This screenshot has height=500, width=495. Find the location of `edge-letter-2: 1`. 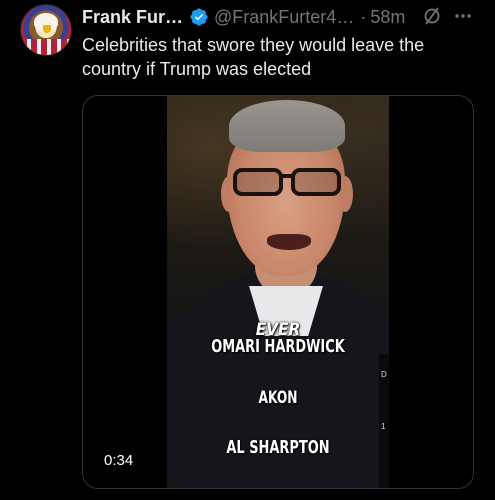

edge-letter-2: 1 is located at coordinates (383, 426).